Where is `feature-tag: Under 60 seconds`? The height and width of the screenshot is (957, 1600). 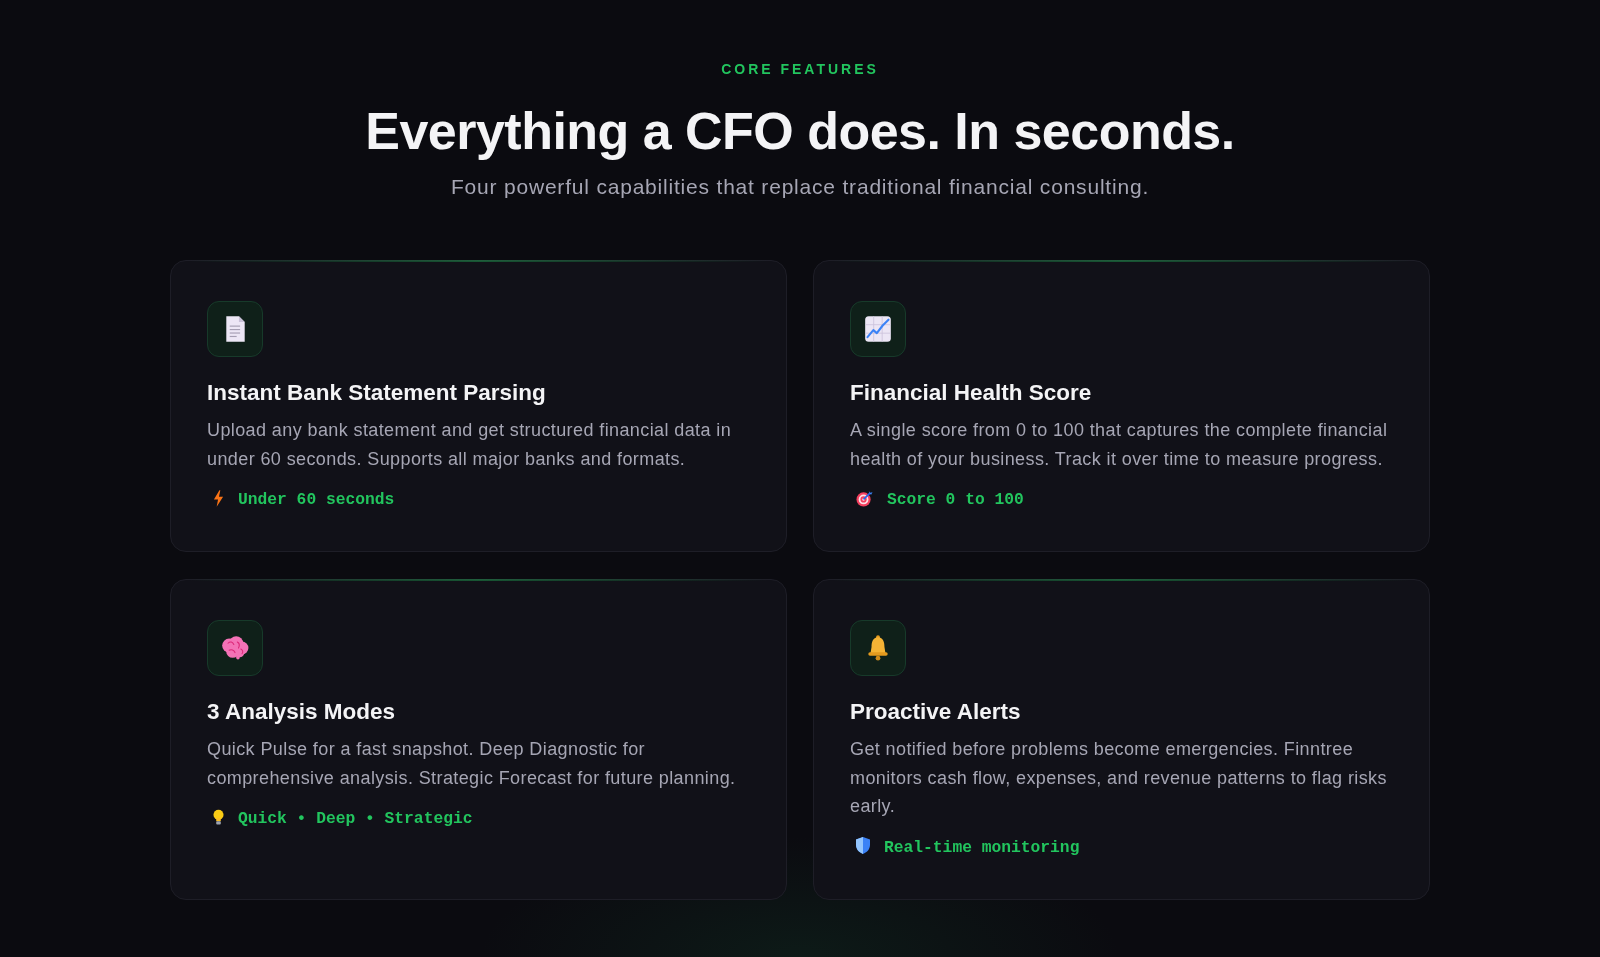
feature-tag: Under 60 seconds is located at coordinates (316, 500).